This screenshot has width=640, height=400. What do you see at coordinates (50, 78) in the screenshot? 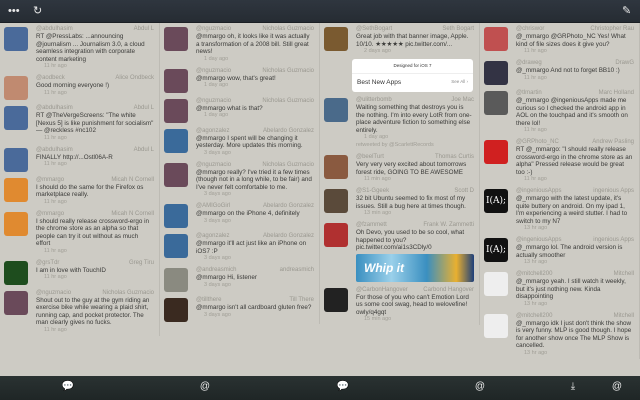
I see `tweet-handle: @aodbeck` at bounding box center [50, 78].